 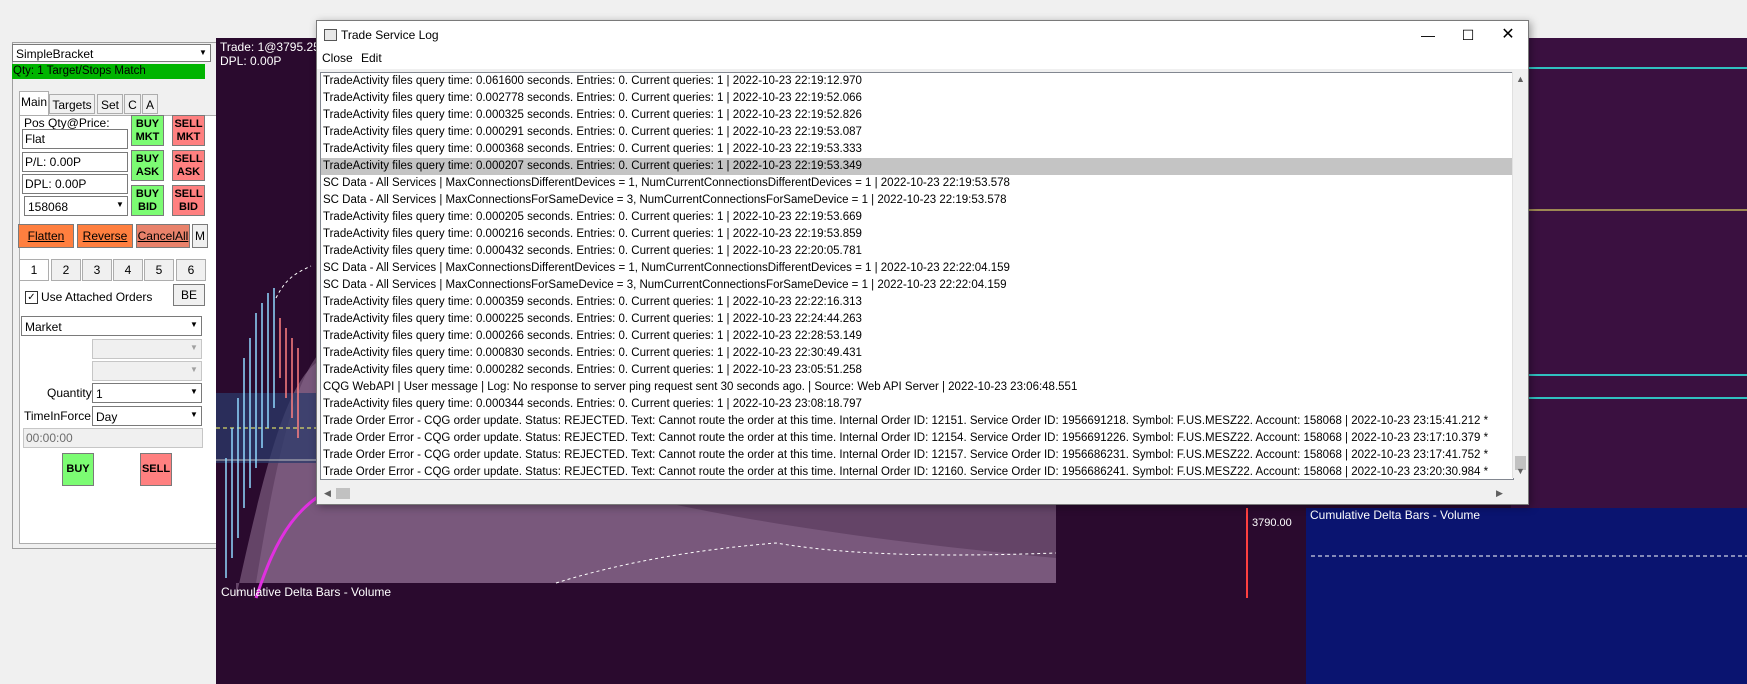 What do you see at coordinates (916, 493) in the screenshot?
I see `horizontal-scrollbar: ◀ ▶` at bounding box center [916, 493].